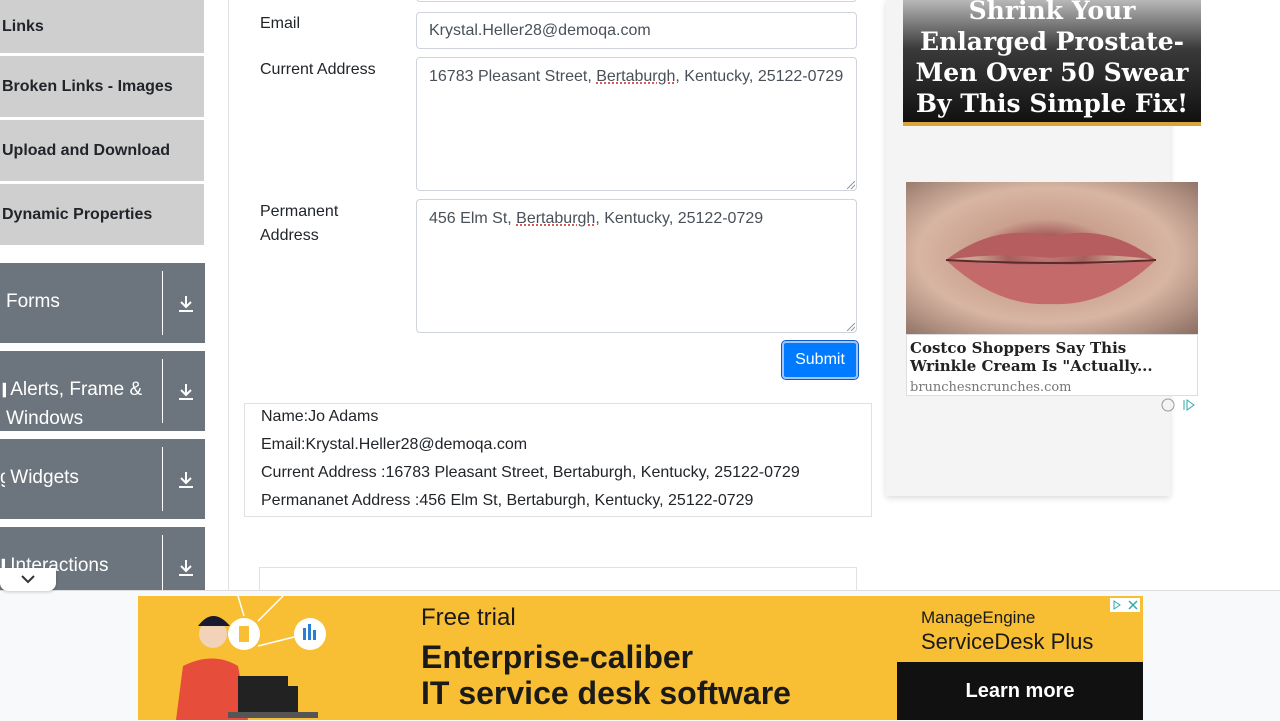 The height and width of the screenshot is (721, 1280). I want to click on adchoices-icon, so click(1180, 405).